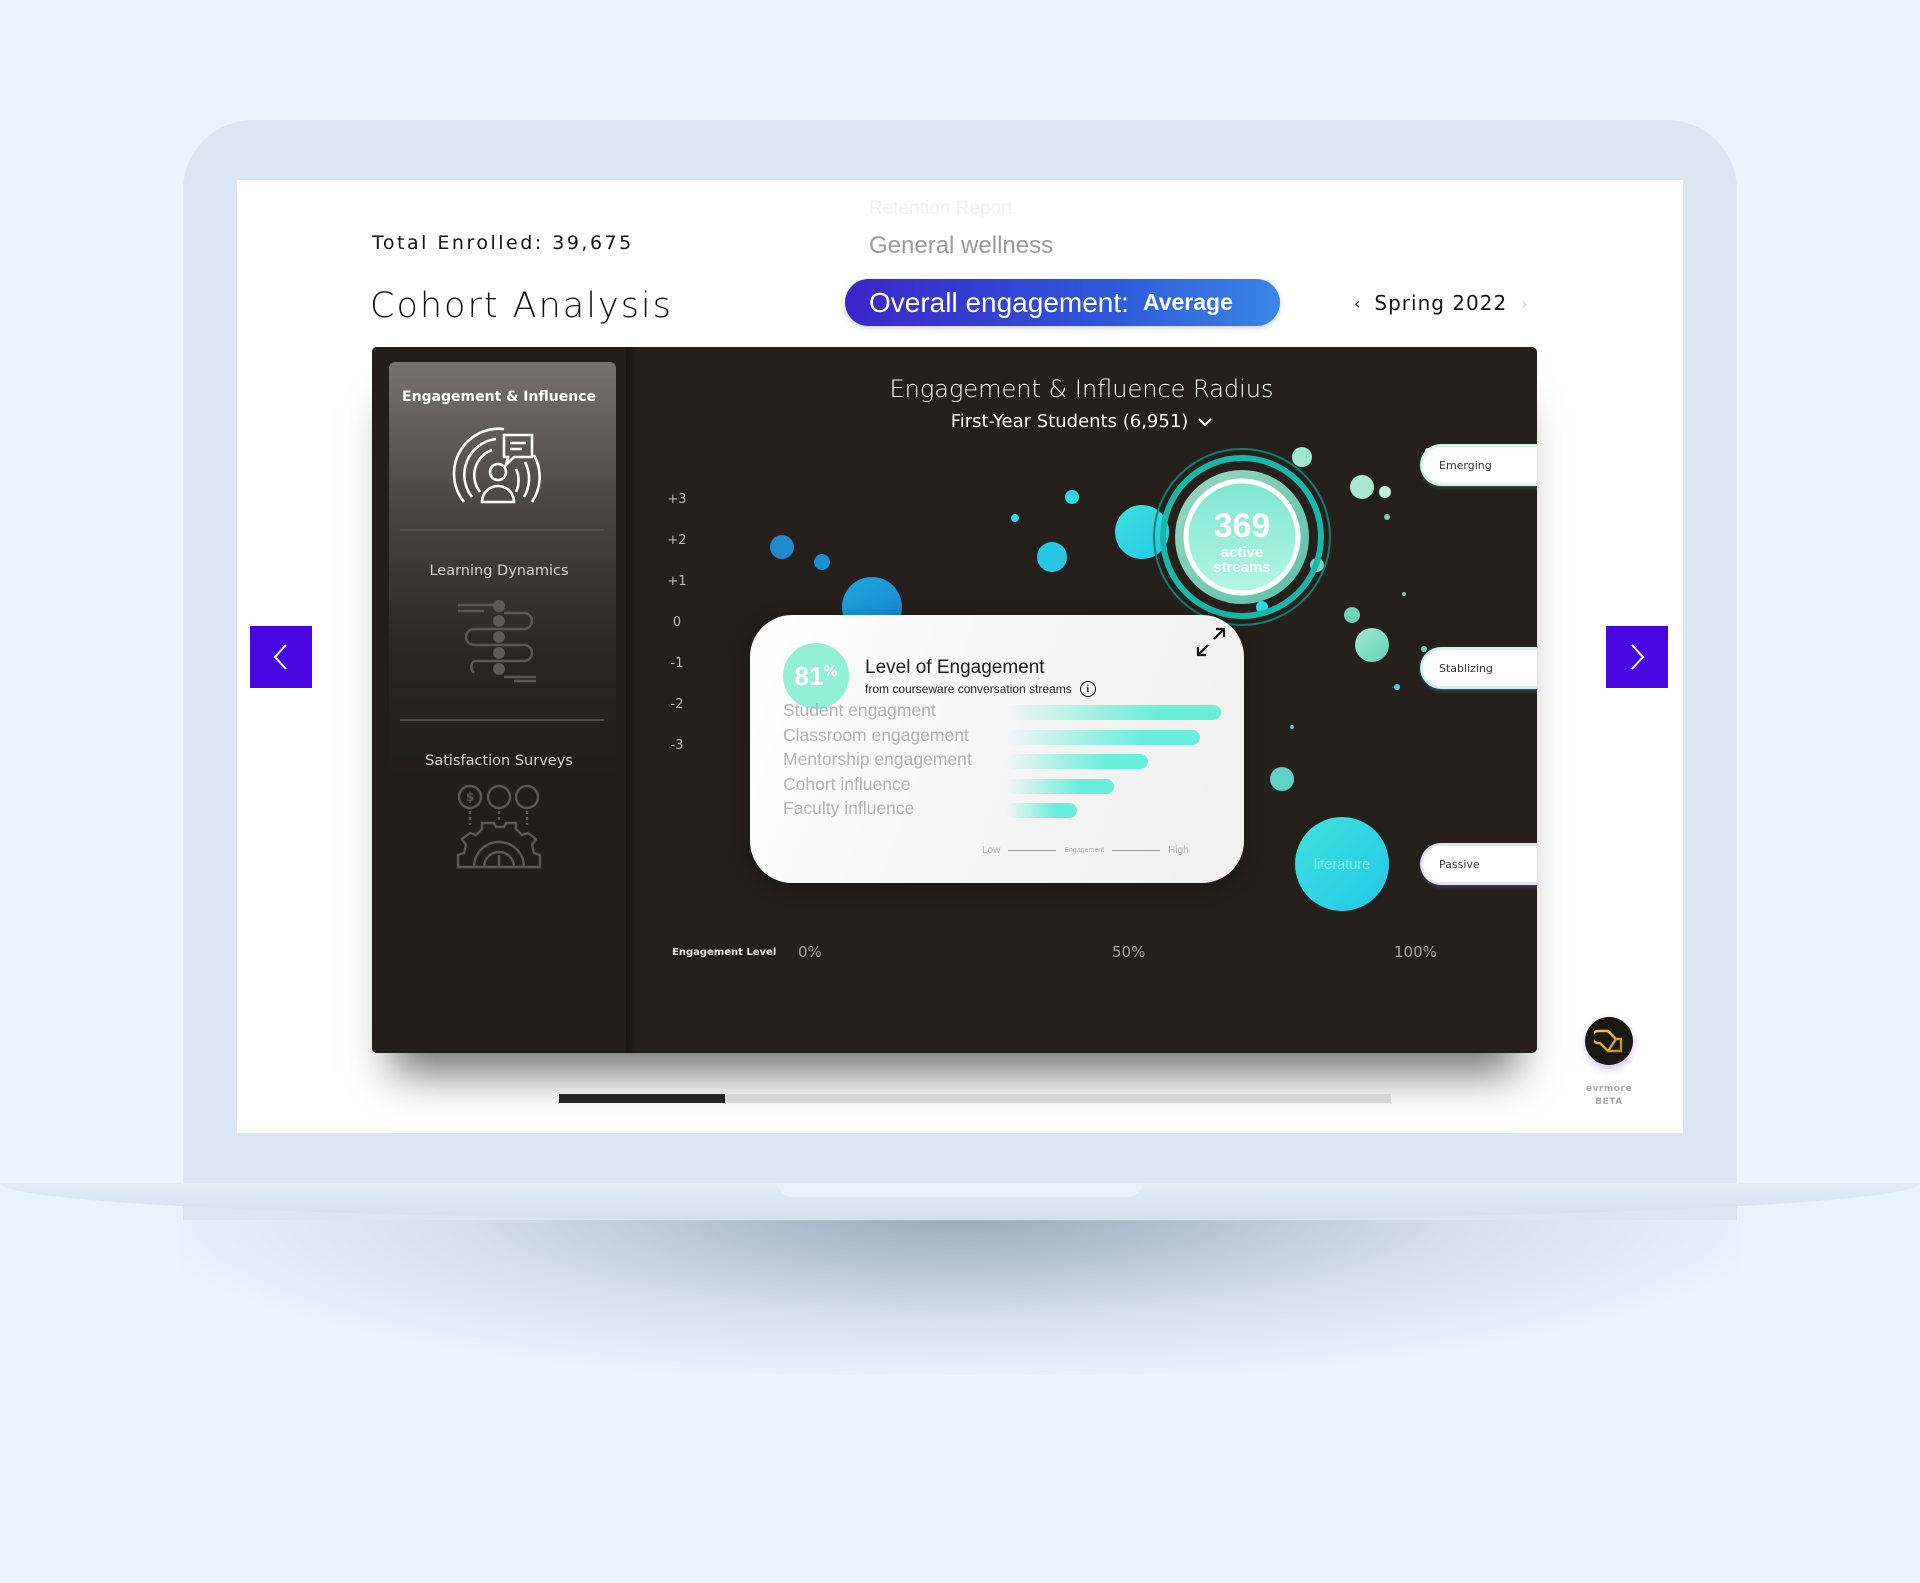 The image size is (1920, 1583). What do you see at coordinates (968, 689) in the screenshot?
I see `card-subtitle-text: from courseware conversation streams` at bounding box center [968, 689].